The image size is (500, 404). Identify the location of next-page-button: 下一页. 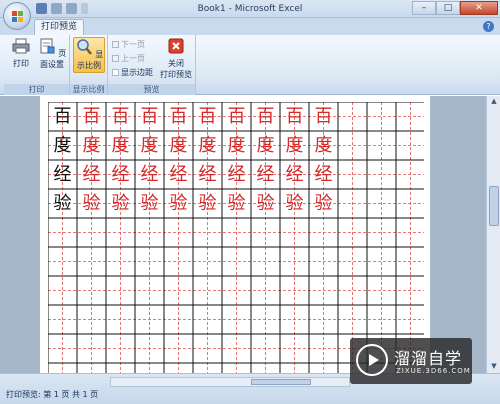
(128, 44).